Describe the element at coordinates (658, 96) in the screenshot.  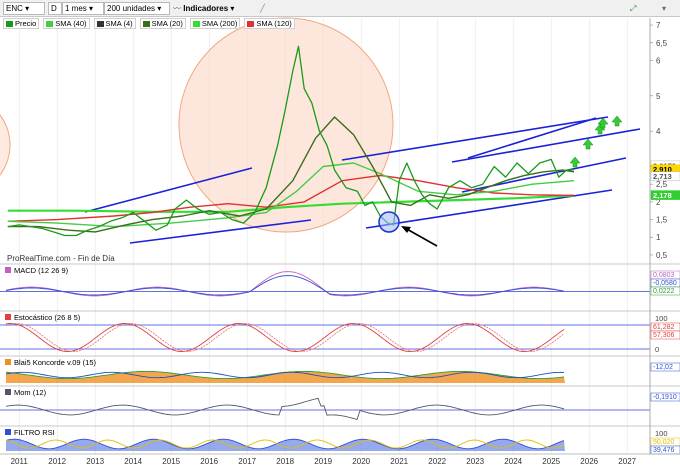
I see `price-tick-label: 5` at that location.